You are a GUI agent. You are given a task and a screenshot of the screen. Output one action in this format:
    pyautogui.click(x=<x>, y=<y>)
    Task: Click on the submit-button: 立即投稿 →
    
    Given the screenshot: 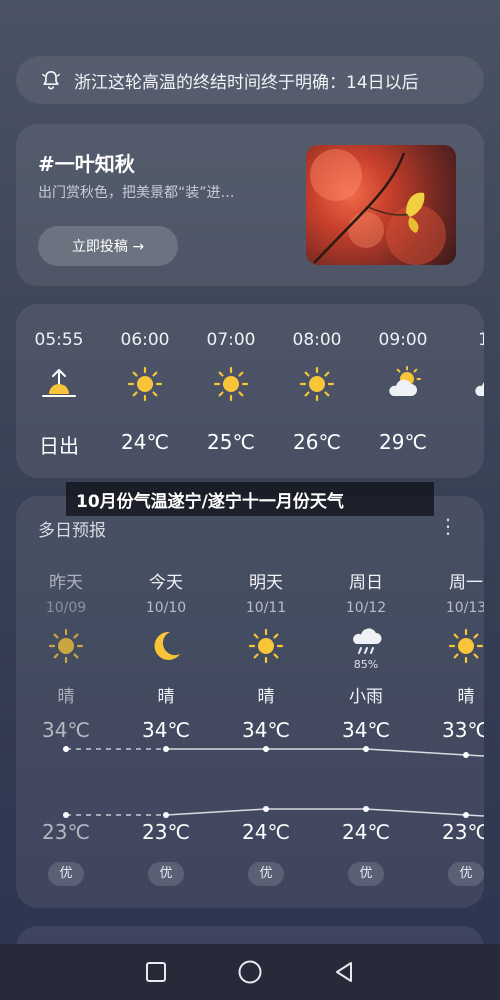 What is the action you would take?
    pyautogui.click(x=108, y=246)
    